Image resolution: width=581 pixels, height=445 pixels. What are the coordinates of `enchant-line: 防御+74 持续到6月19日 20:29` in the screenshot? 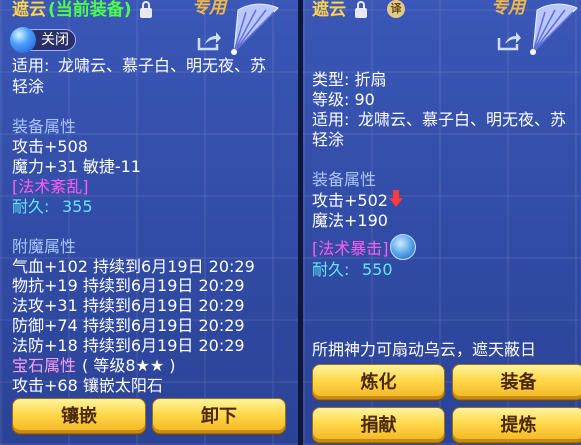 It's located at (128, 325).